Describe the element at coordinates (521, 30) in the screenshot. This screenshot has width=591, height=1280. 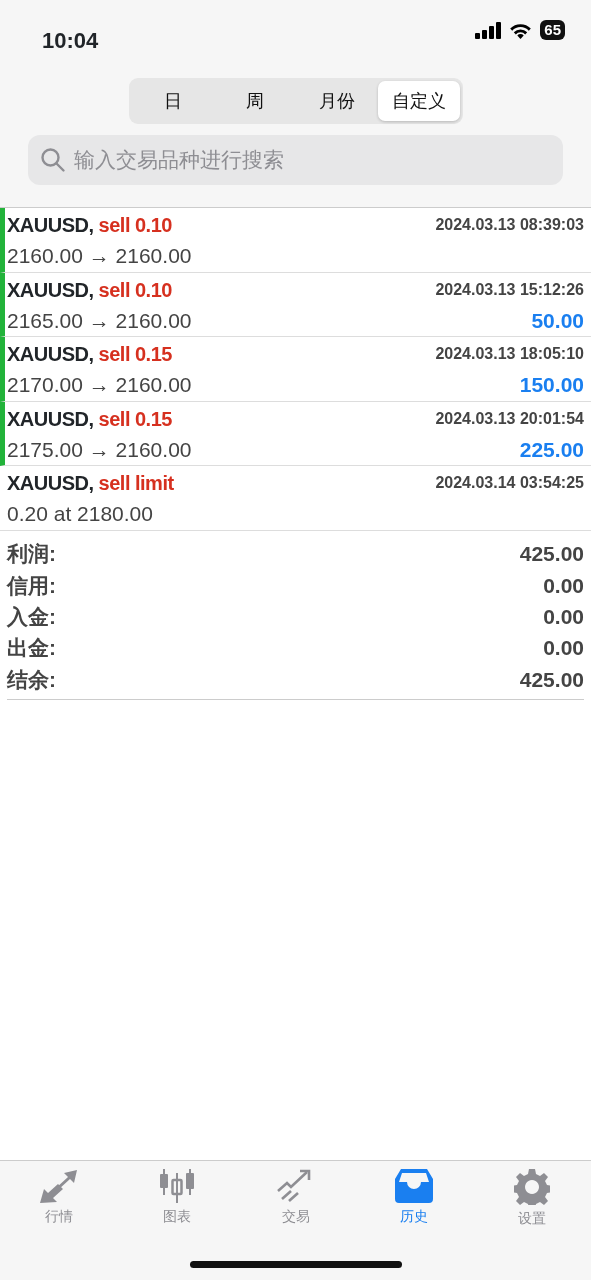
I see `wifi-icon` at that location.